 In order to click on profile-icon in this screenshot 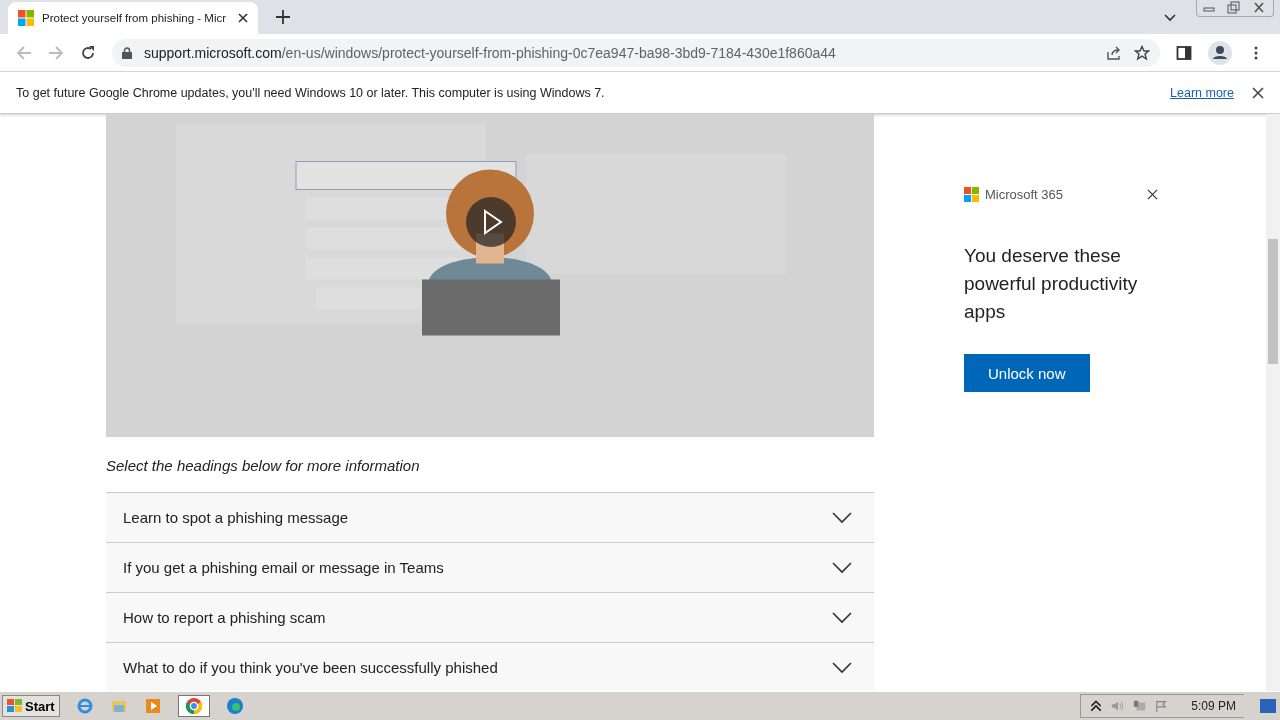, I will do `click(1220, 52)`.